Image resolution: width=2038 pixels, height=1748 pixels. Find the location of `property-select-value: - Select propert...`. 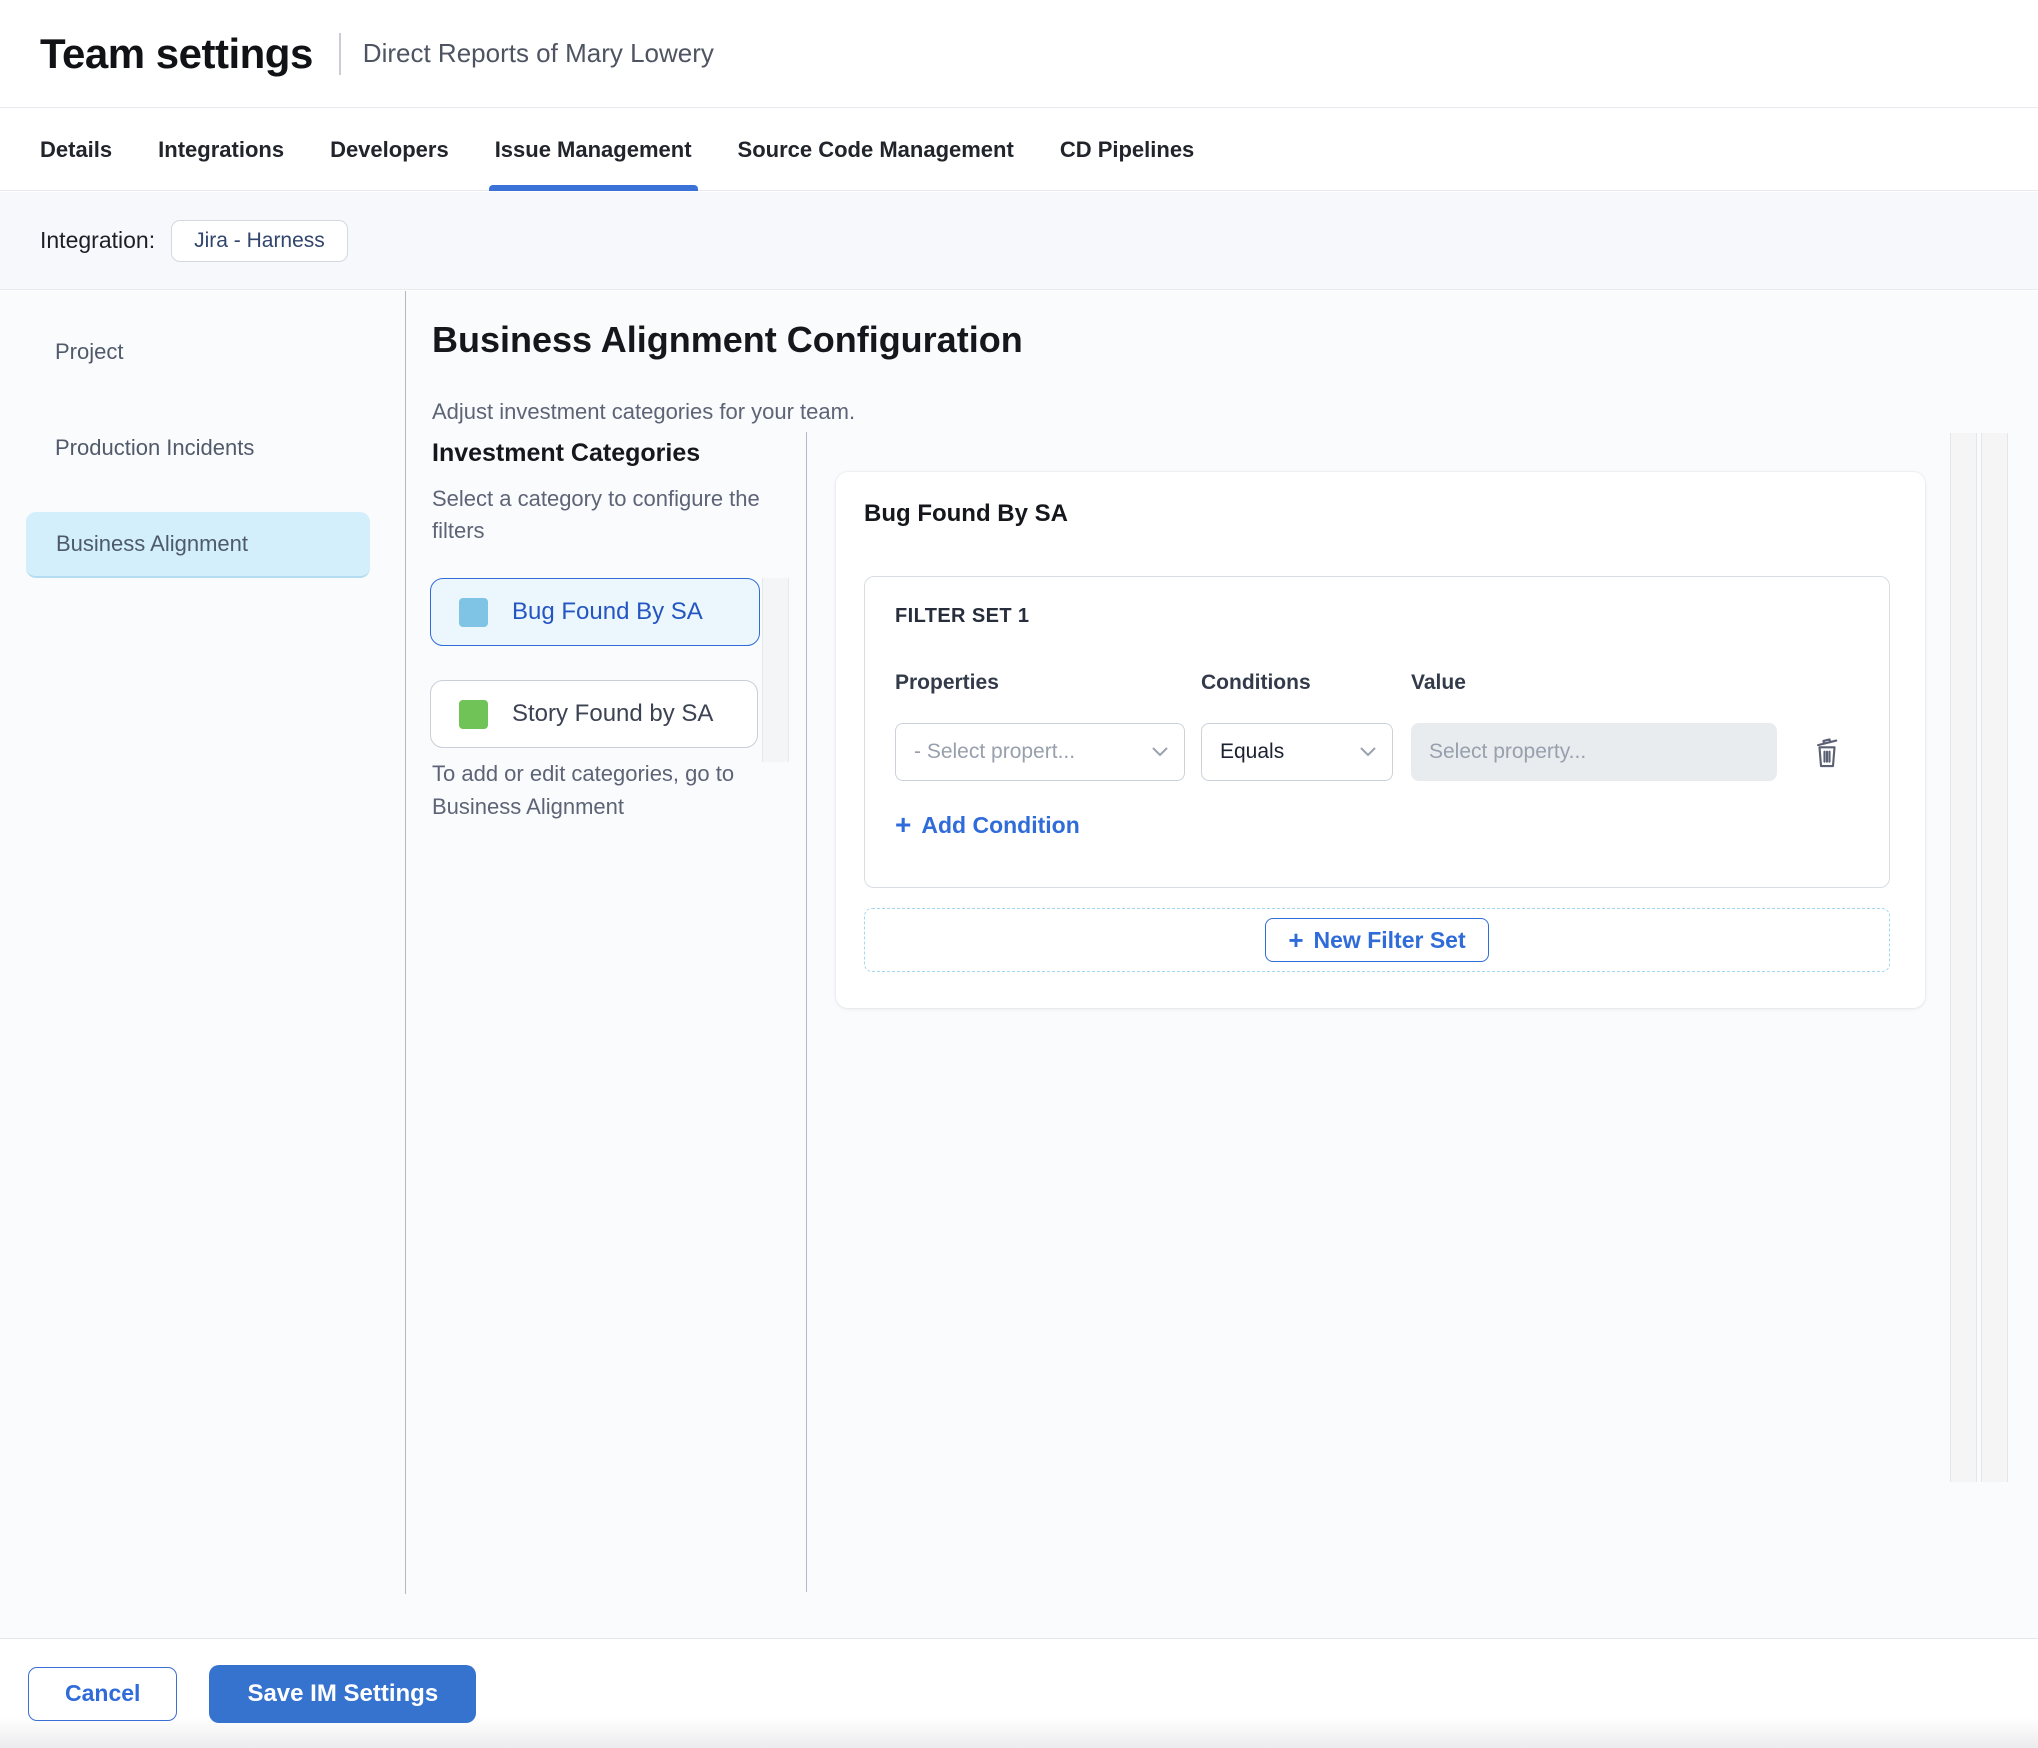

property-select-value: - Select propert... is located at coordinates (995, 751).